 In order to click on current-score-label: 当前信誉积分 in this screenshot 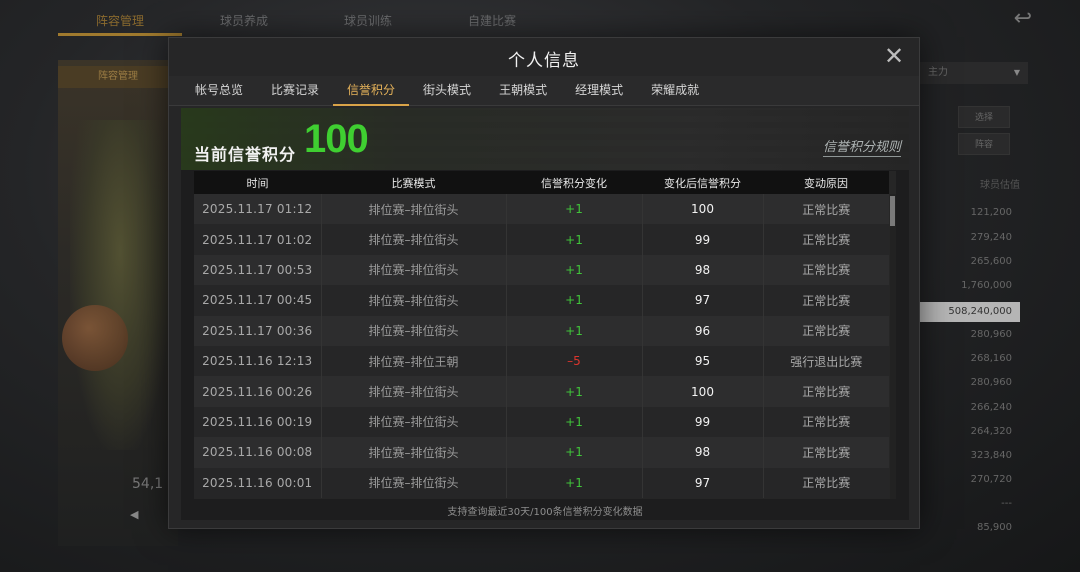, I will do `click(245, 154)`.